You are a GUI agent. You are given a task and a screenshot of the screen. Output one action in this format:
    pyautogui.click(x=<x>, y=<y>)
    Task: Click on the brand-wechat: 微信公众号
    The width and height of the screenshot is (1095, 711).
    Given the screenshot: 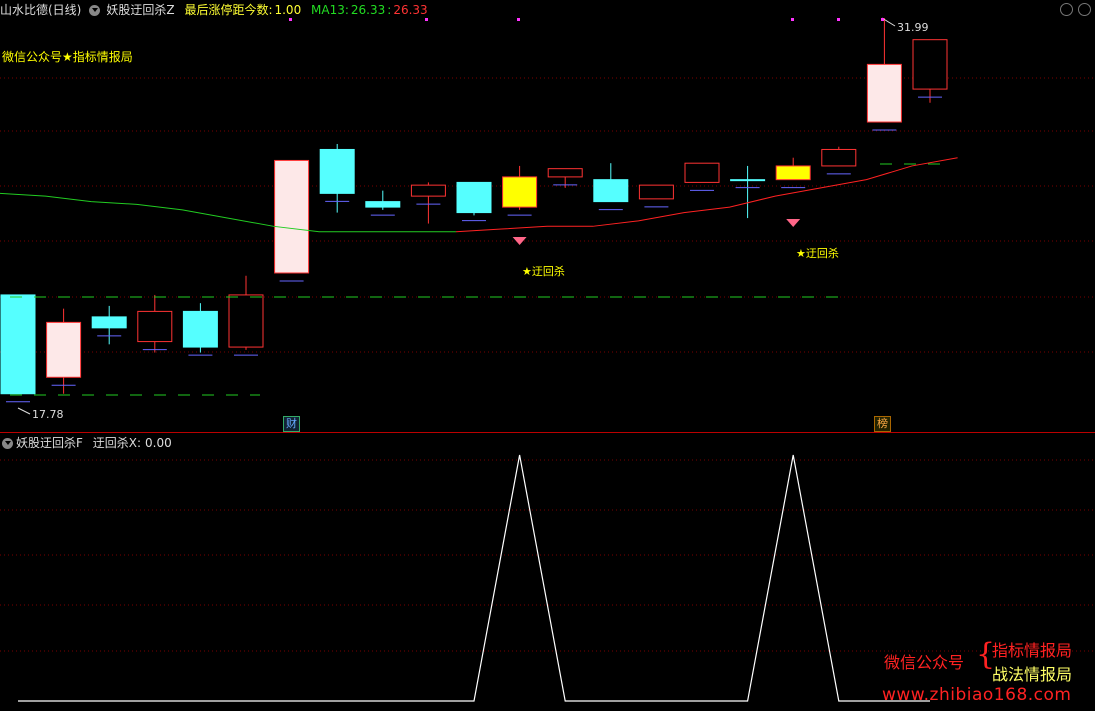 What is the action you would take?
    pyautogui.click(x=924, y=662)
    